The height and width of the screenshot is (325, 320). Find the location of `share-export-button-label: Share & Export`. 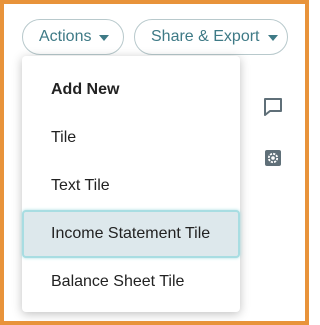

share-export-button-label: Share & Export is located at coordinates (205, 36).